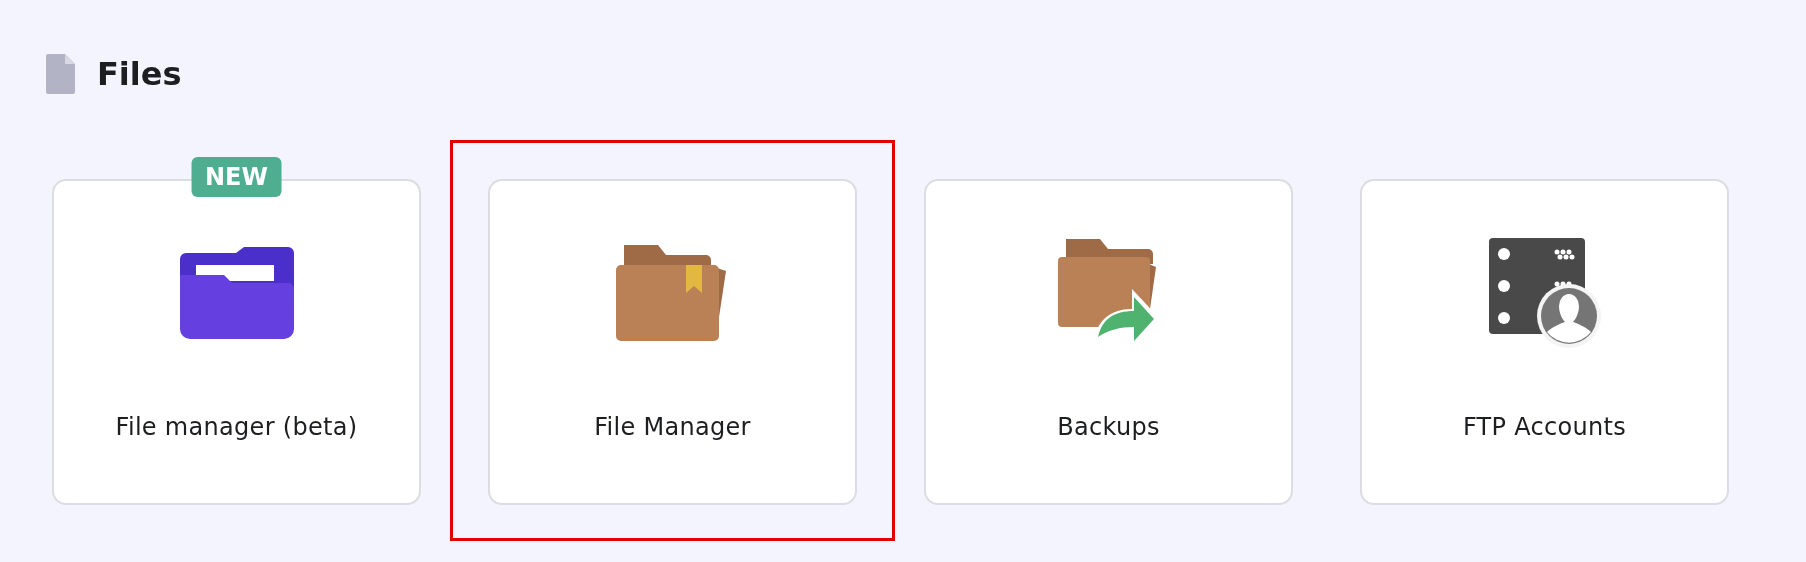 This screenshot has height=562, width=1806. What do you see at coordinates (139, 74) in the screenshot?
I see `section-title: Files` at bounding box center [139, 74].